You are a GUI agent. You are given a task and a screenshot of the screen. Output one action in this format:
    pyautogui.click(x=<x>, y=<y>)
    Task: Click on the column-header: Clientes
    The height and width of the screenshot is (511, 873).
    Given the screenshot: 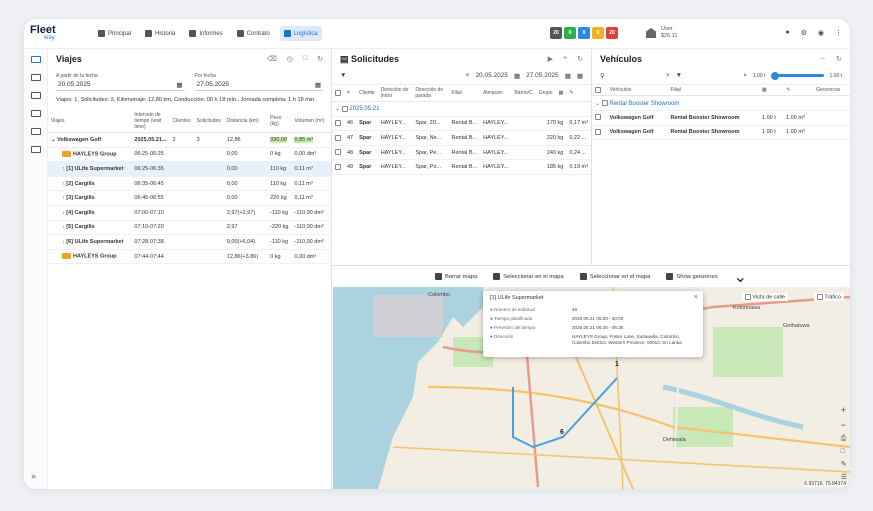 What is the action you would take?
    pyautogui.click(x=181, y=121)
    